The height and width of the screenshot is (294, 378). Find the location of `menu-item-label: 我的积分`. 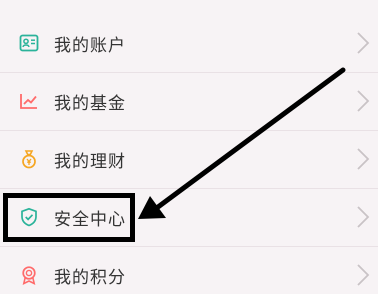

menu-item-label: 我的积分 is located at coordinates (90, 277).